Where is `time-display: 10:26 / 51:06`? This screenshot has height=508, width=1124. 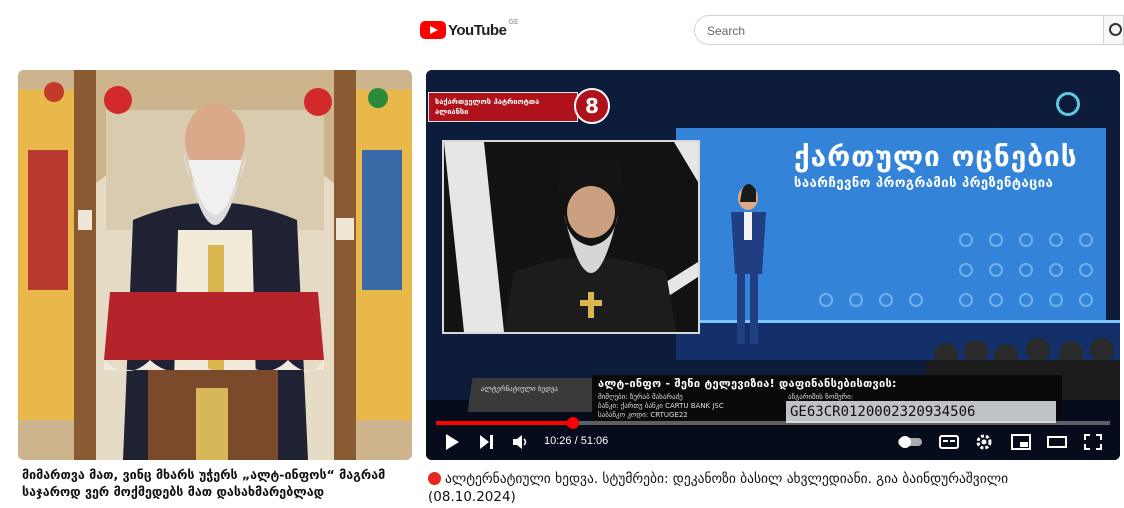 time-display: 10:26 / 51:06 is located at coordinates (576, 441).